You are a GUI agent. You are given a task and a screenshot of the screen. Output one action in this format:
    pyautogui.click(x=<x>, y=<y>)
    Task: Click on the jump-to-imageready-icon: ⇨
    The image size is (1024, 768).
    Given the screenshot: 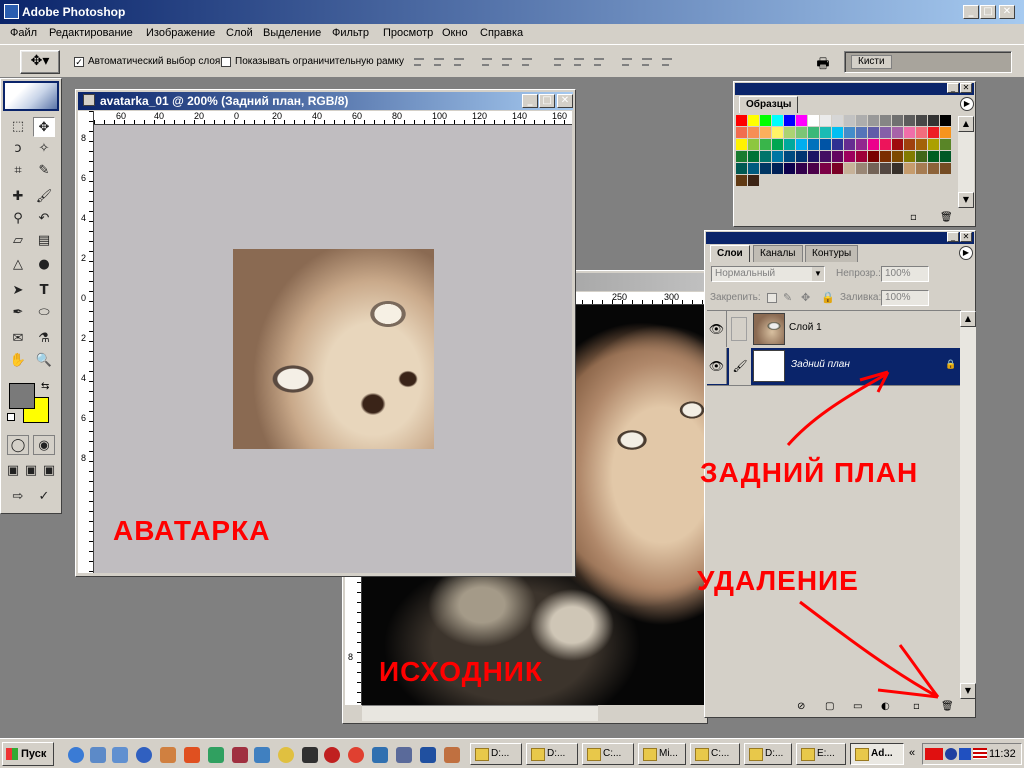 What is the action you would take?
    pyautogui.click(x=18, y=497)
    